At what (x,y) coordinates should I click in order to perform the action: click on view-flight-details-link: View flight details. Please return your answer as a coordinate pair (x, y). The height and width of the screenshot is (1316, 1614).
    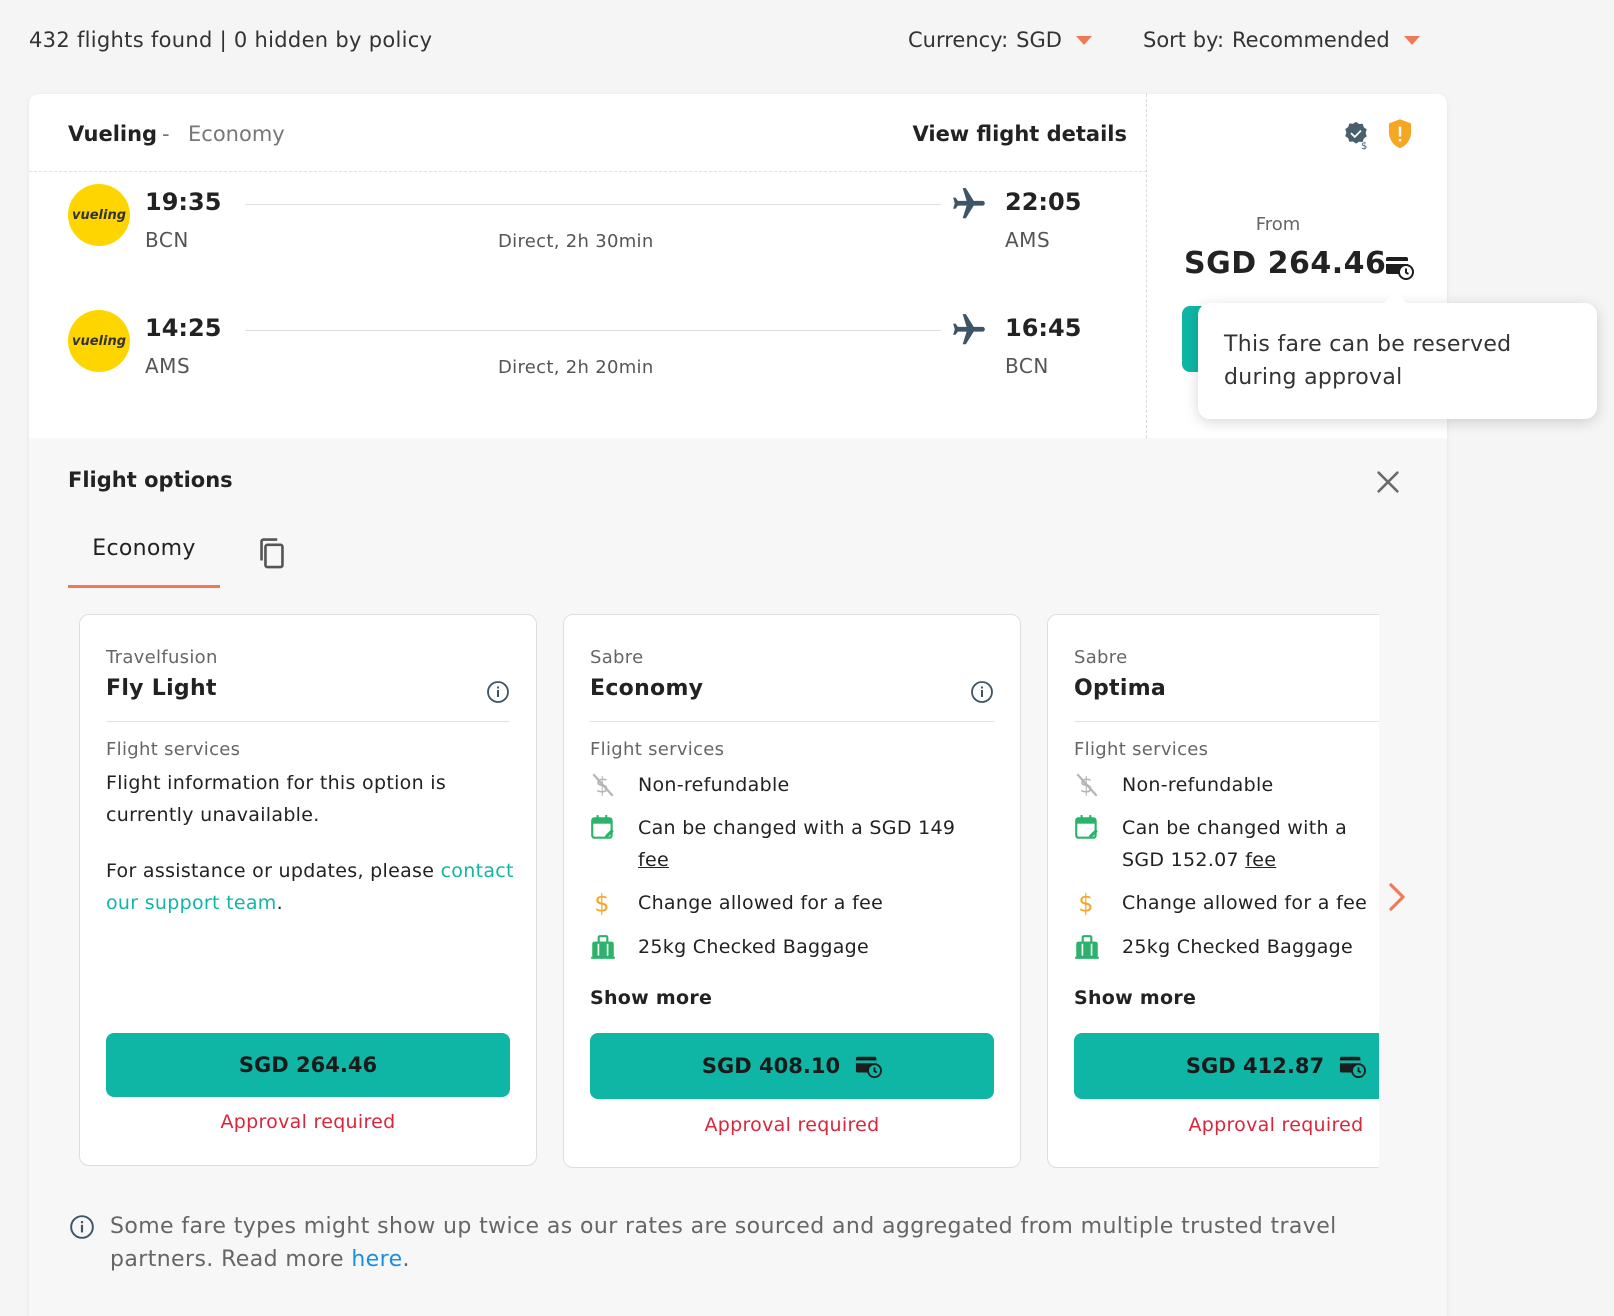
    Looking at the image, I should click on (1019, 134).